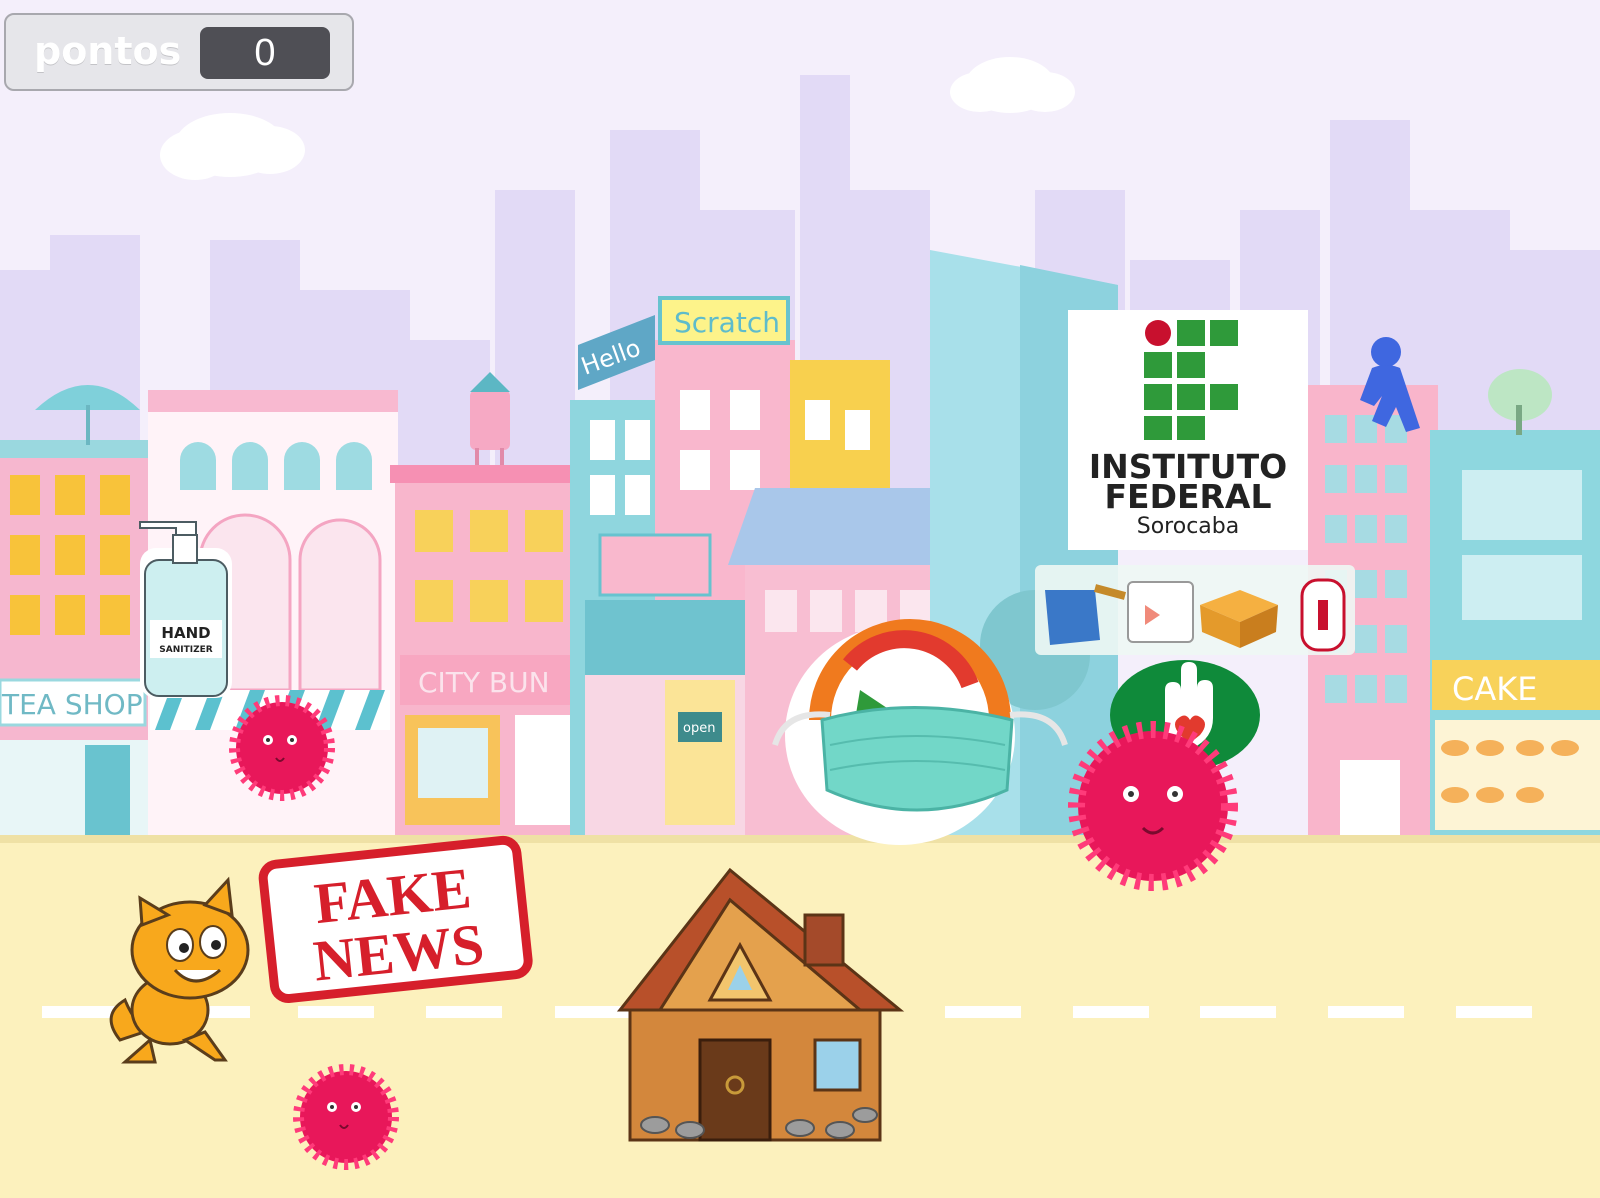 This screenshot has height=1198, width=1600. Describe the element at coordinates (484, 682) in the screenshot. I see `city-bun-sign: CITY BUN` at that location.